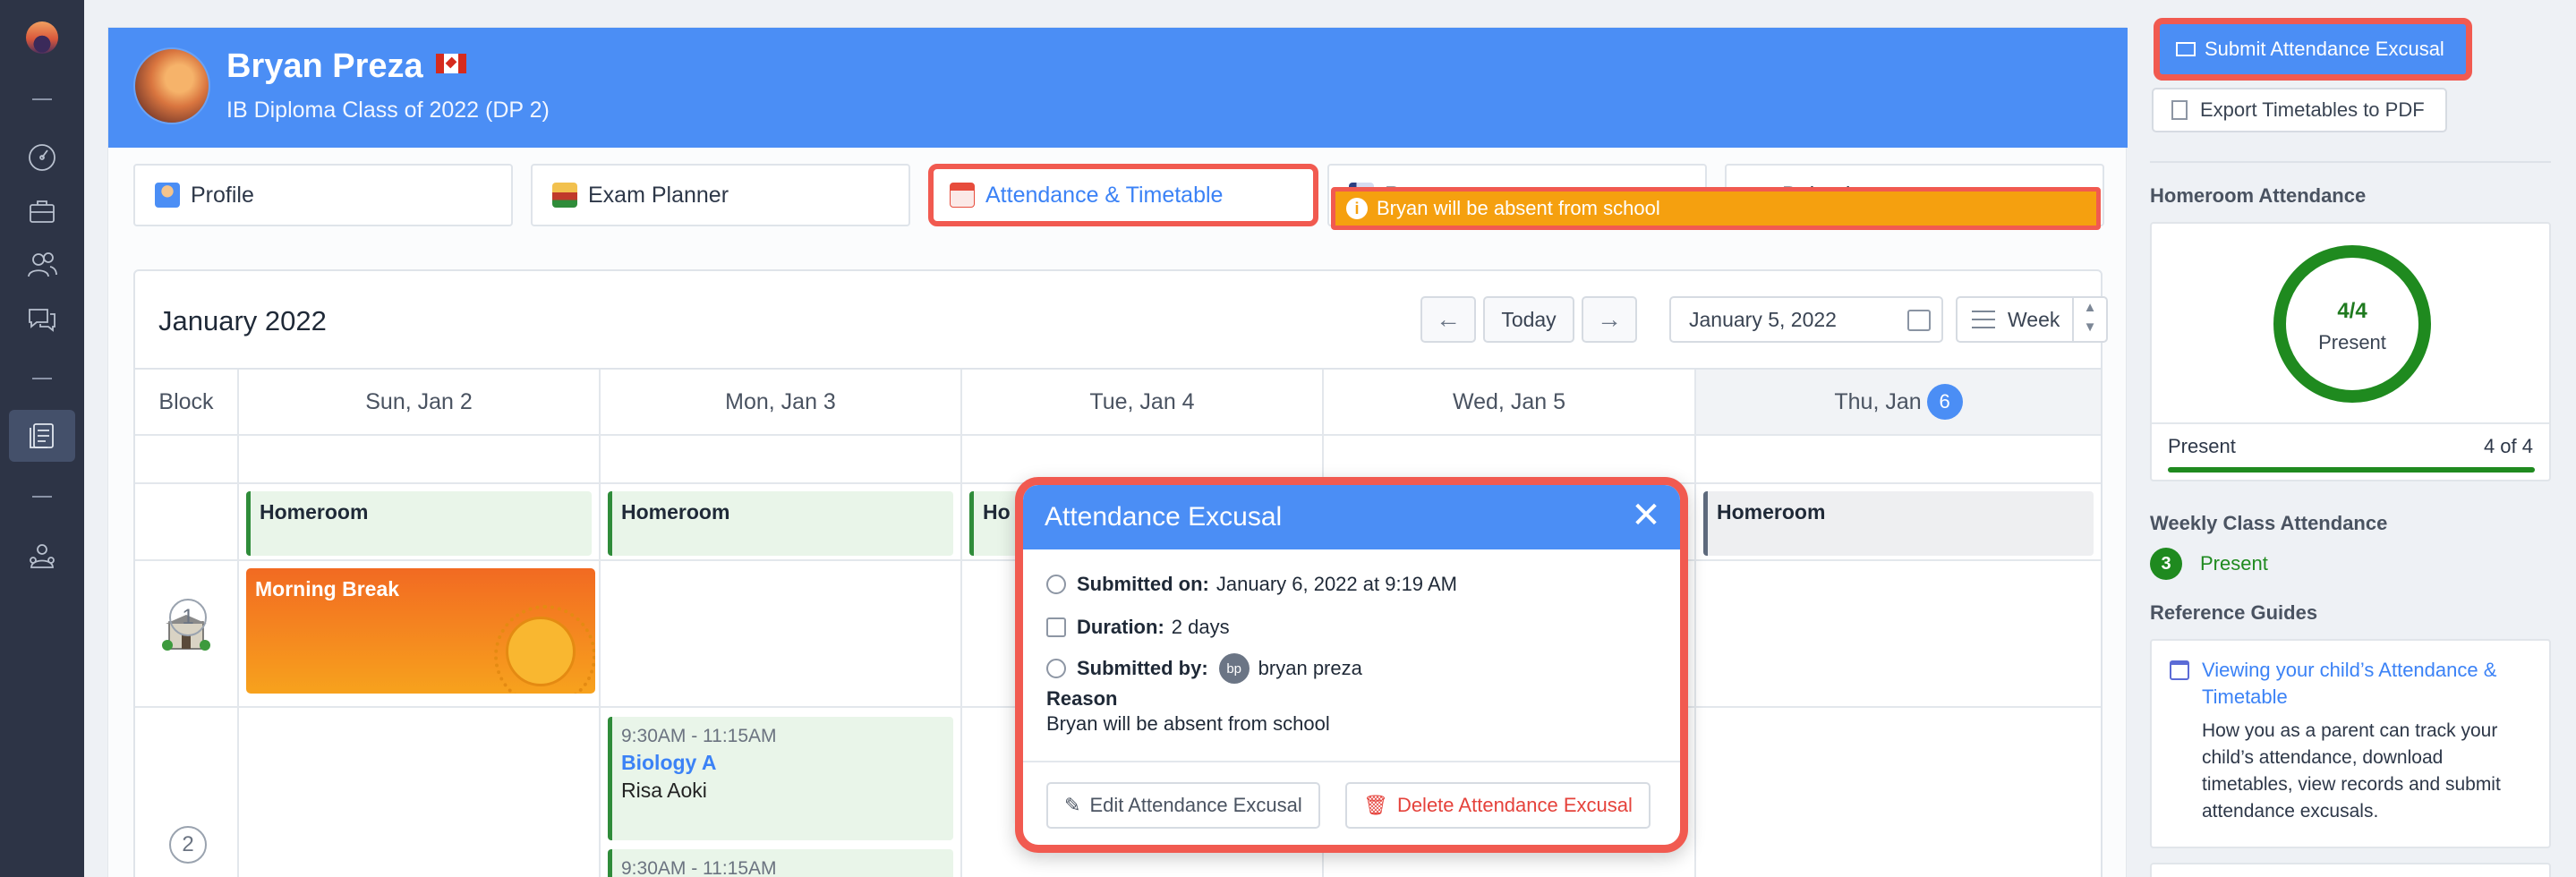 The width and height of the screenshot is (2576, 877). What do you see at coordinates (323, 195) in the screenshot?
I see `tab-profile: Profile` at bounding box center [323, 195].